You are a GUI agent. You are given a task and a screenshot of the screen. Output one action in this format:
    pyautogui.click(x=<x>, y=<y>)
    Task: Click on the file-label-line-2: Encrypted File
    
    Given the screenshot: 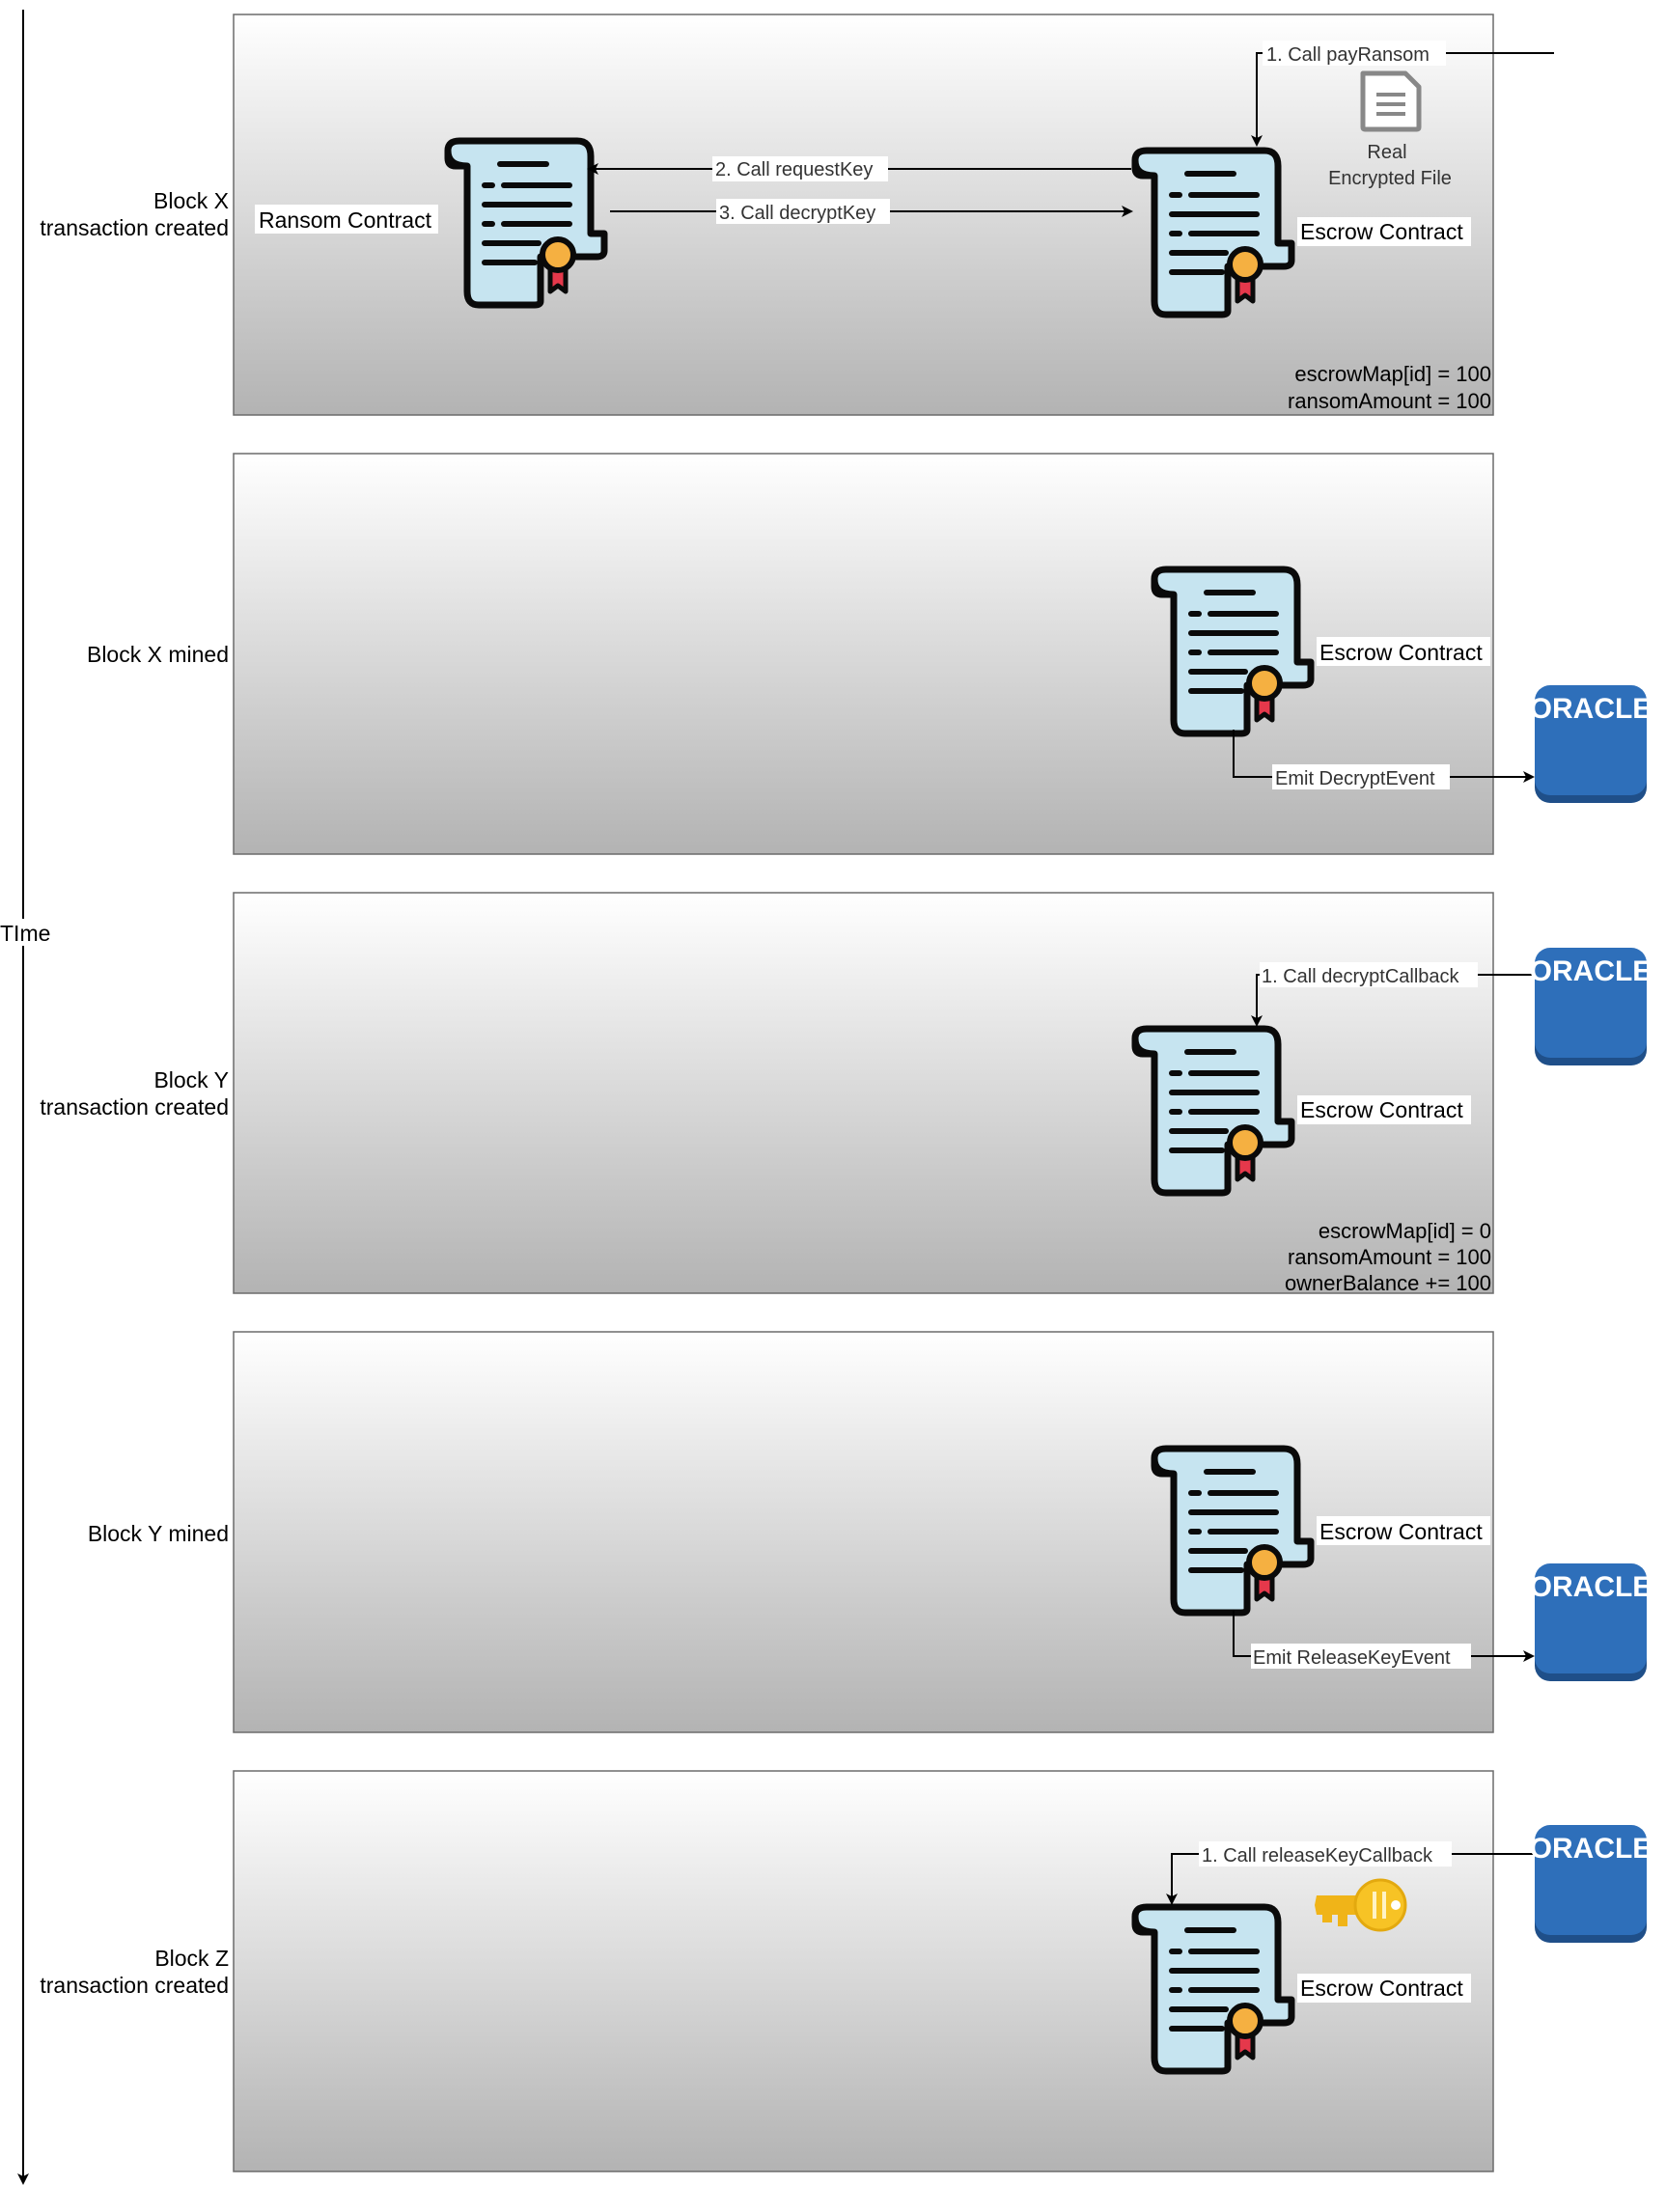 What is the action you would take?
    pyautogui.click(x=1390, y=178)
    